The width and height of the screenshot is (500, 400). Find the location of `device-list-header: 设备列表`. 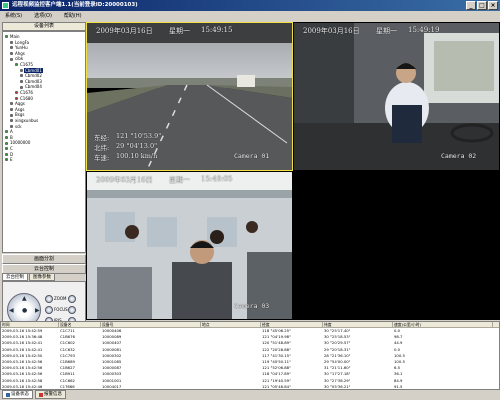

device-list-header: 设备列表 is located at coordinates (44, 26).